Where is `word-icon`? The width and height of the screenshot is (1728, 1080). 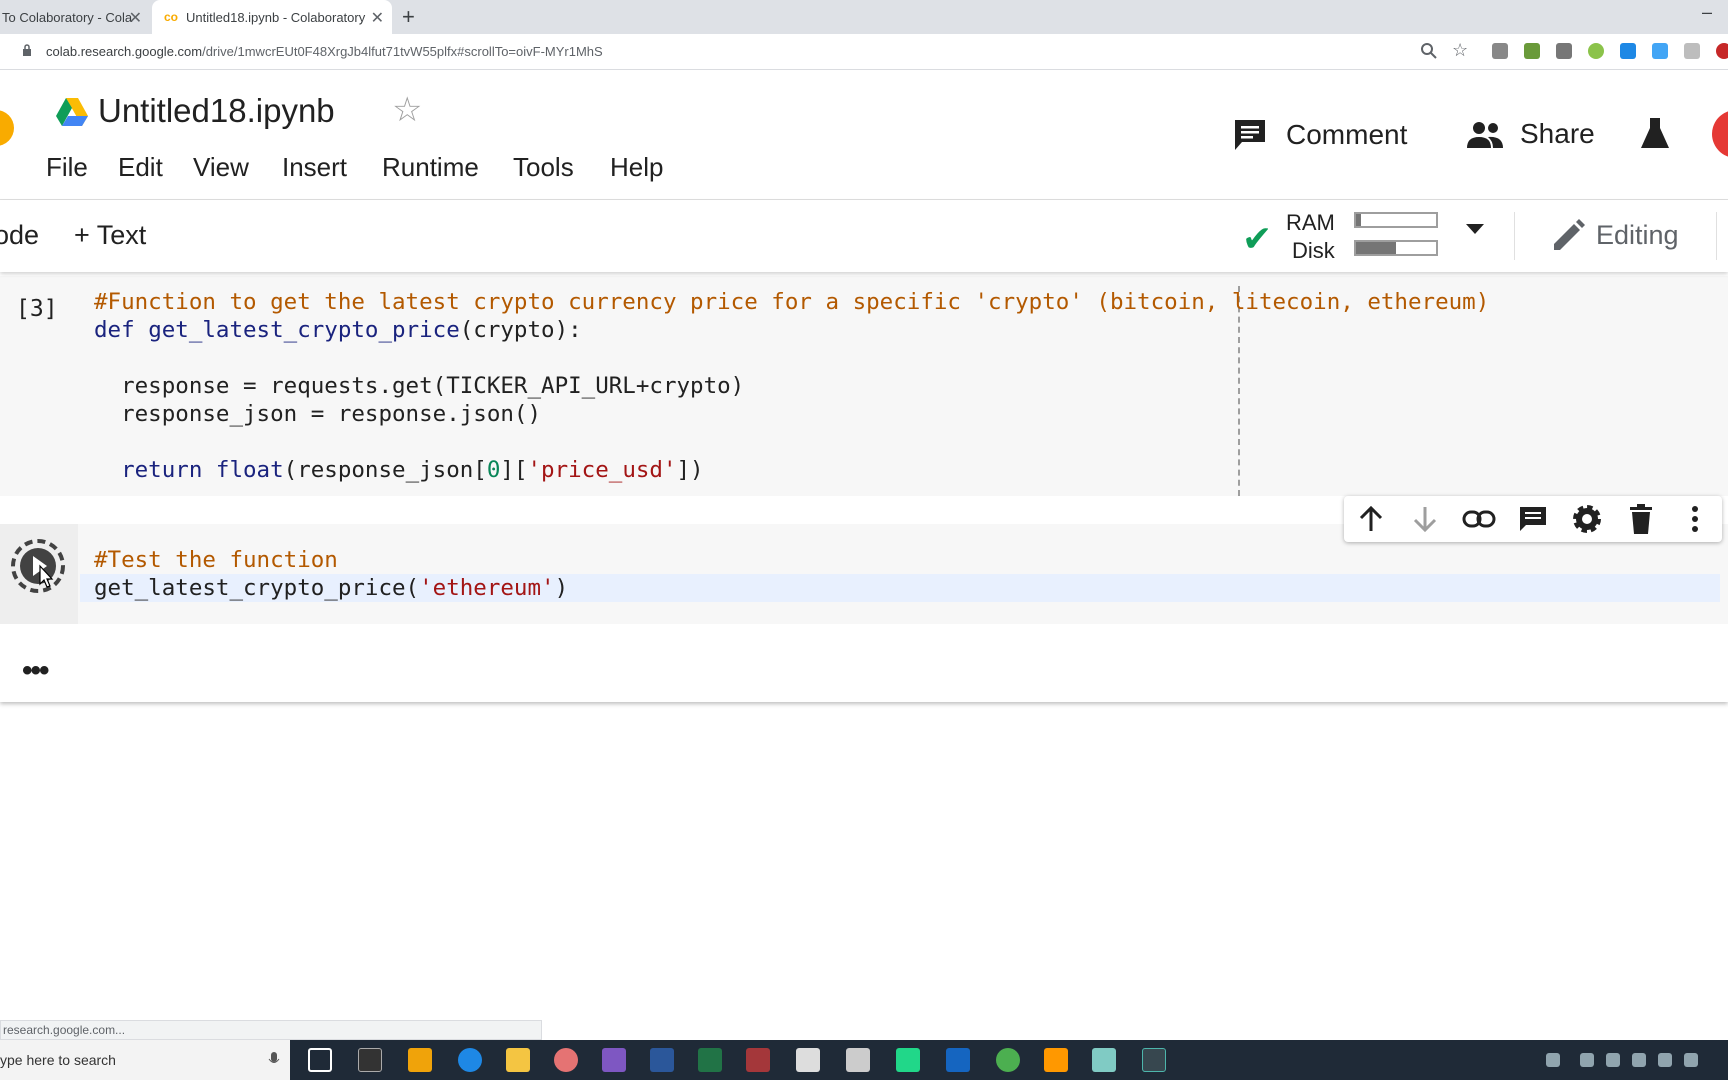 word-icon is located at coordinates (662, 1060).